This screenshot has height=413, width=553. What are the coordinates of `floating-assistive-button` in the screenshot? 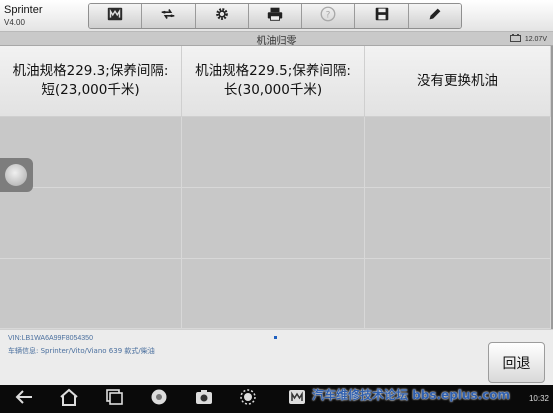 It's located at (16, 175).